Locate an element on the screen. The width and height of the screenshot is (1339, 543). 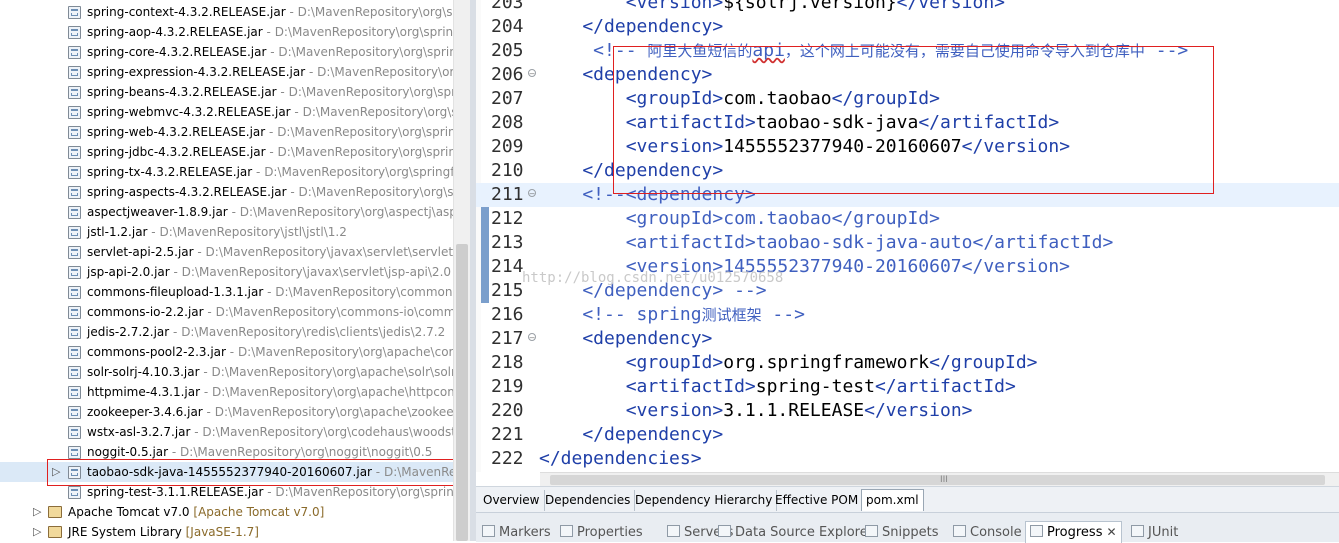
tab-progress: Progress ✕ is located at coordinates (1073, 532).